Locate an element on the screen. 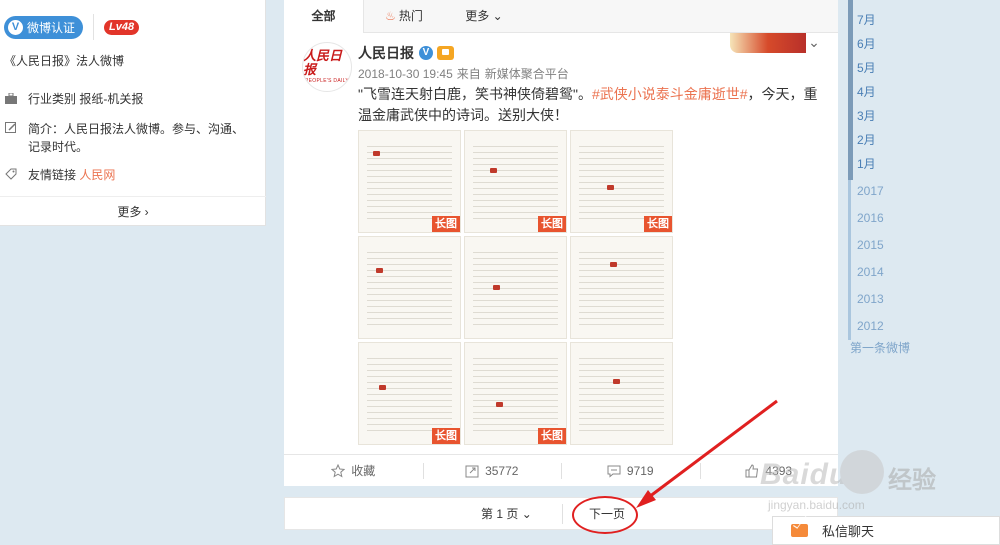  timeline-bar is located at coordinates (850, 90).